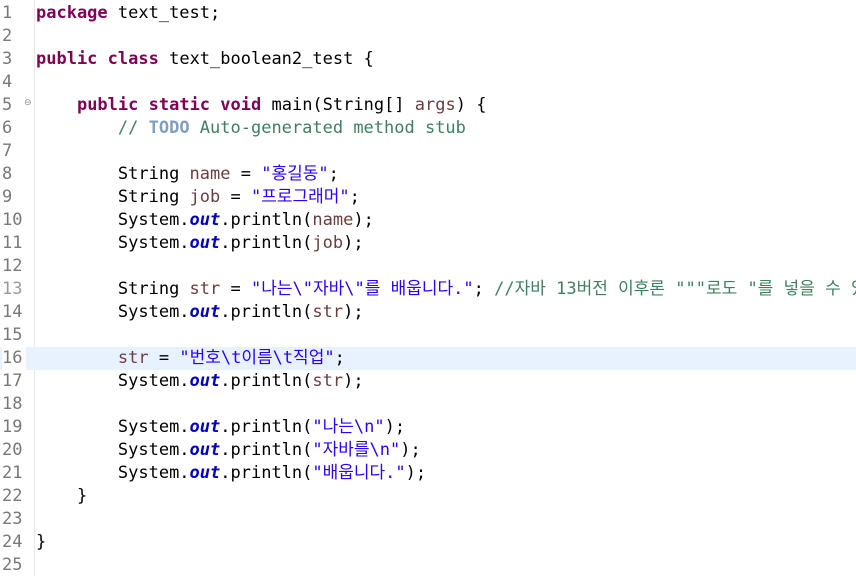 The image size is (856, 577). I want to click on line-number: 1, so click(7, 13).